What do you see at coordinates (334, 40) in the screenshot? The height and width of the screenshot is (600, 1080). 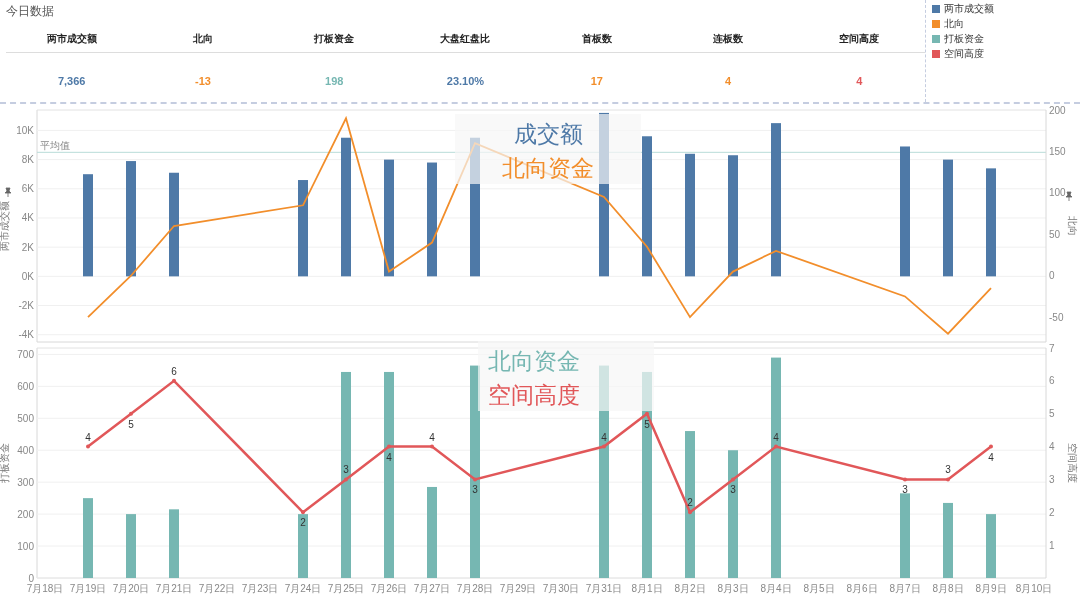 I see `column-header: 打板资金` at bounding box center [334, 40].